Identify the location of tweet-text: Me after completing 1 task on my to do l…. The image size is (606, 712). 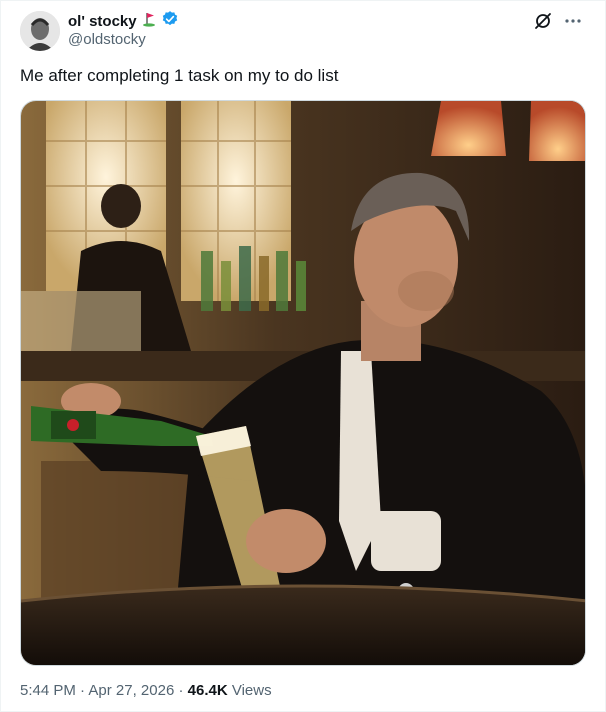
(179, 75).